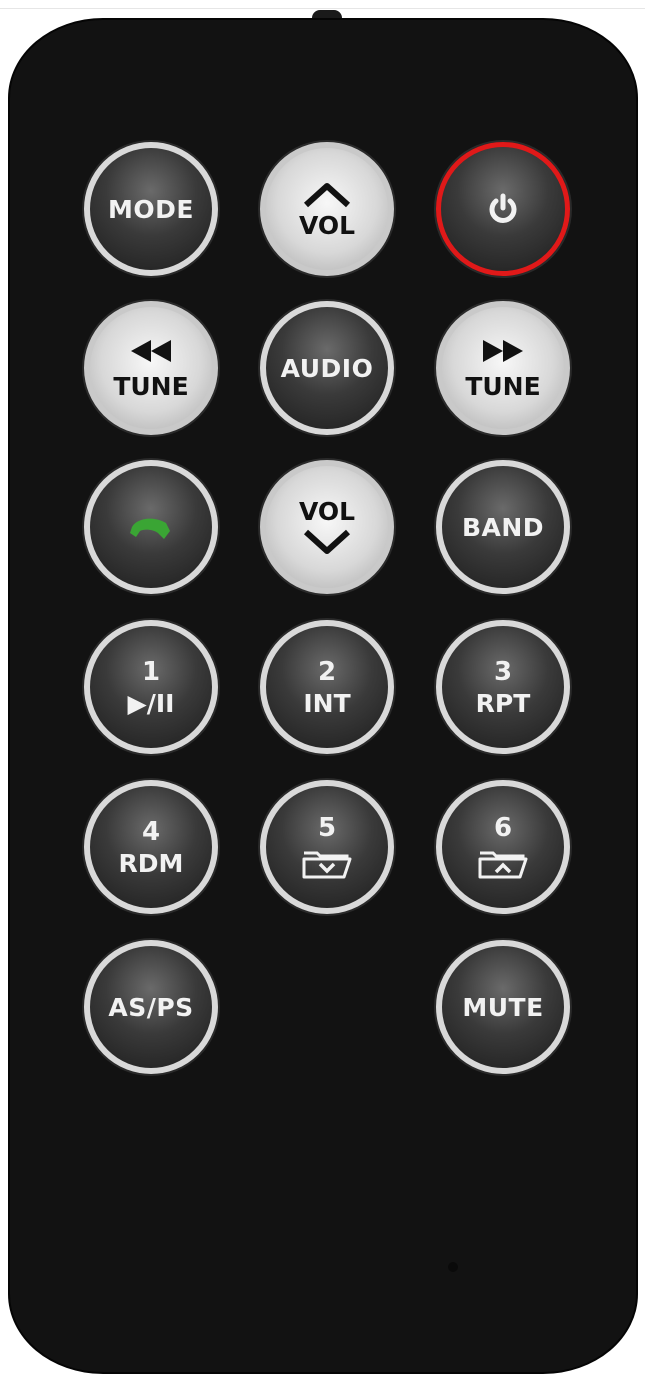 This screenshot has height=1384, width=645. Describe the element at coordinates (503, 671) in the screenshot. I see `repeat-number: 3` at that location.